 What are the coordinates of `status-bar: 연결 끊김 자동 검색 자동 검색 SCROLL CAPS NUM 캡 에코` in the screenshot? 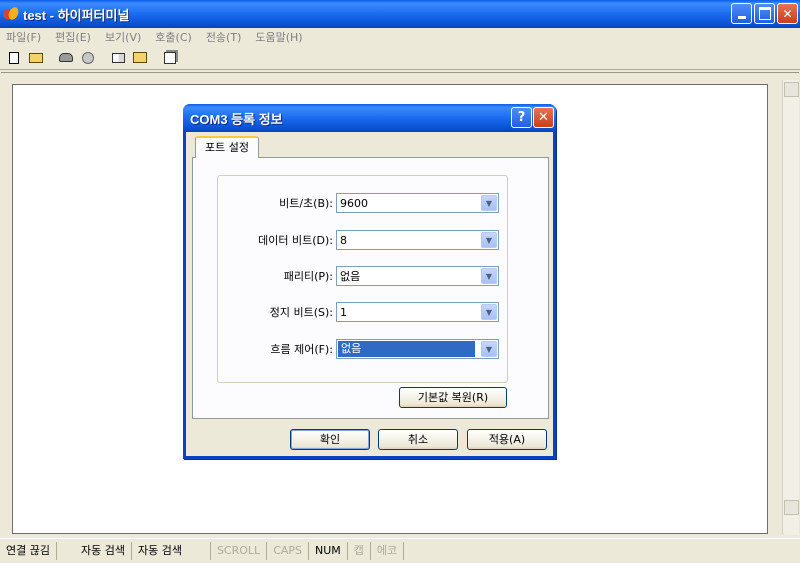 It's located at (400, 550).